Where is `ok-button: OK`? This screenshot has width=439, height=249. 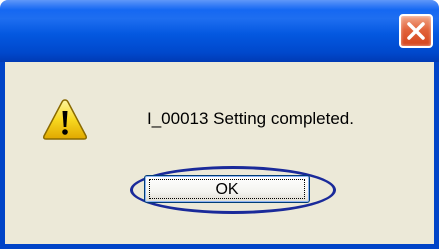
ok-button: OK is located at coordinates (227, 189).